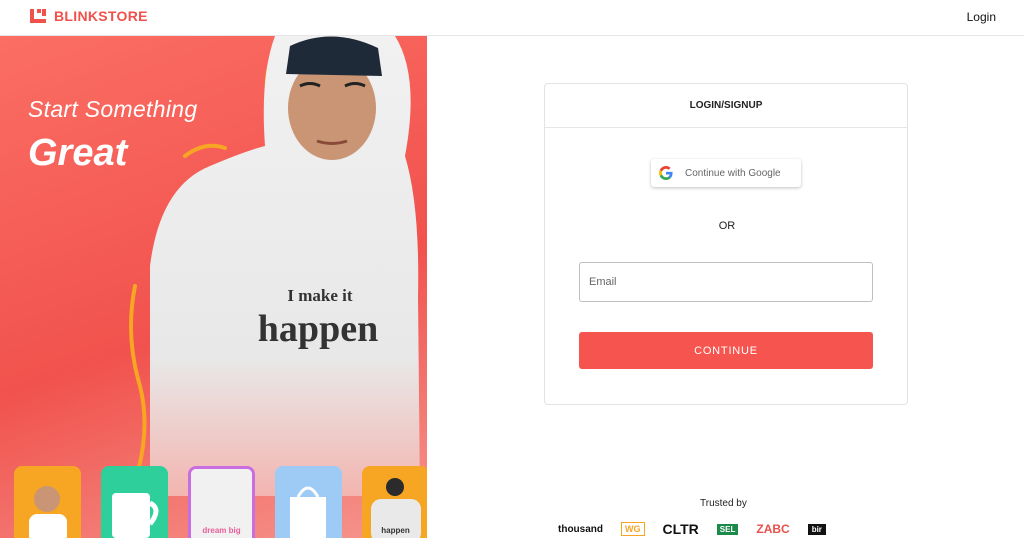 This screenshot has width=1024, height=538. Describe the element at coordinates (773, 529) in the screenshot. I see `brand-logo-zabc: ZABC` at that location.